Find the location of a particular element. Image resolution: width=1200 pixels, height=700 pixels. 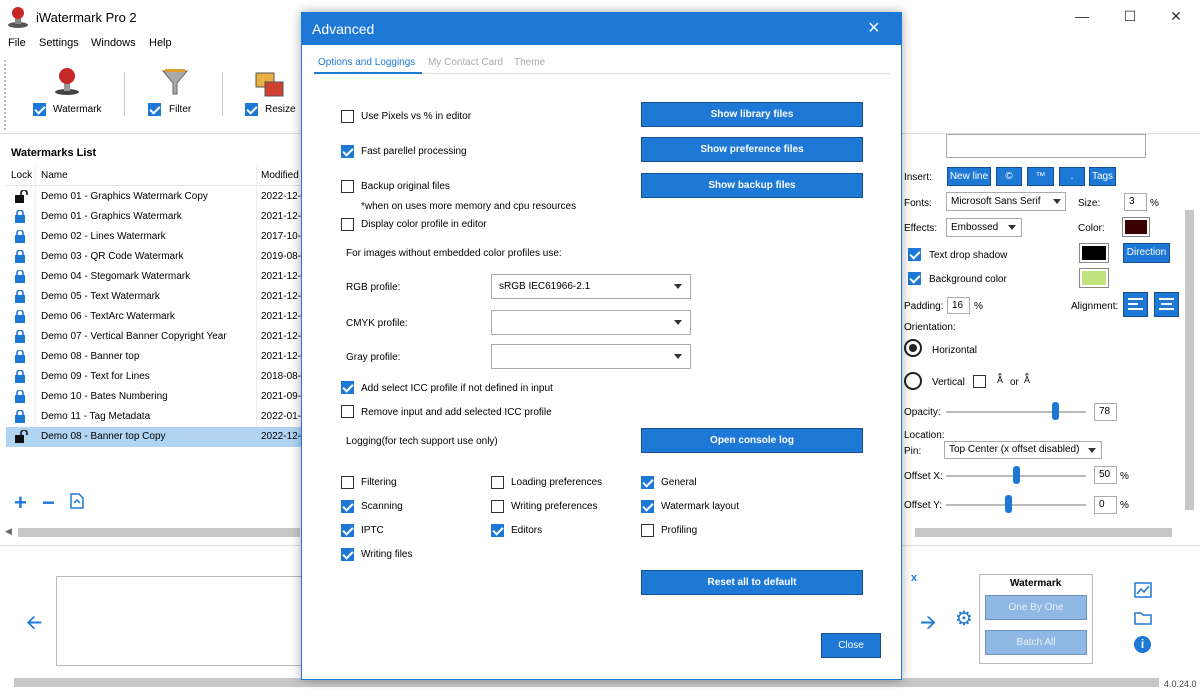

offset-x-input: 50 is located at coordinates (1105, 475).